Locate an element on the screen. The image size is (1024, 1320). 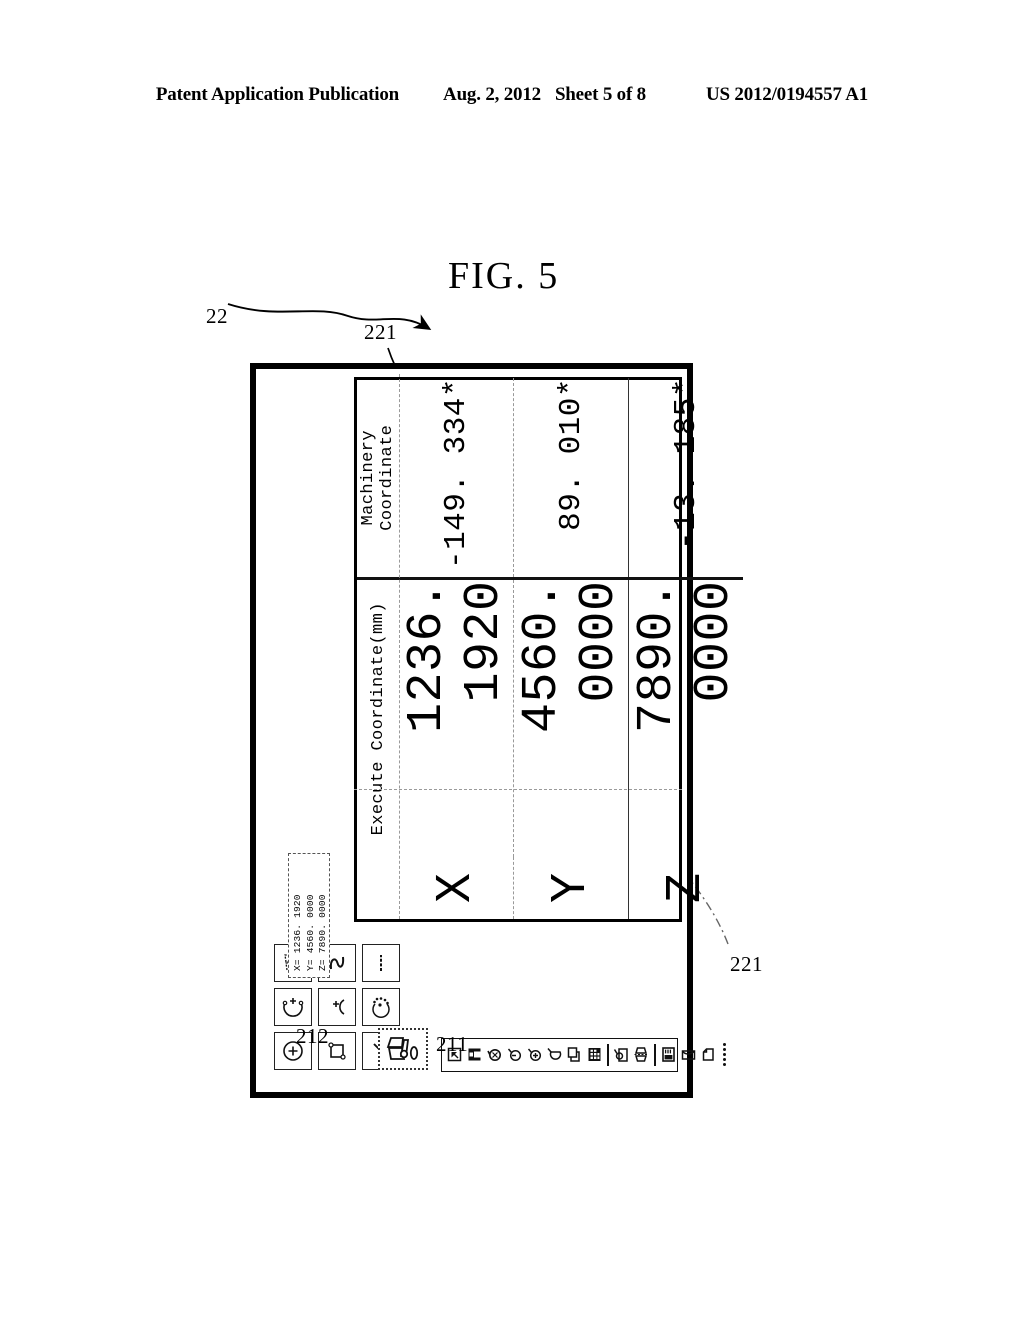
ref-22: 22 is located at coordinates (217, 316).